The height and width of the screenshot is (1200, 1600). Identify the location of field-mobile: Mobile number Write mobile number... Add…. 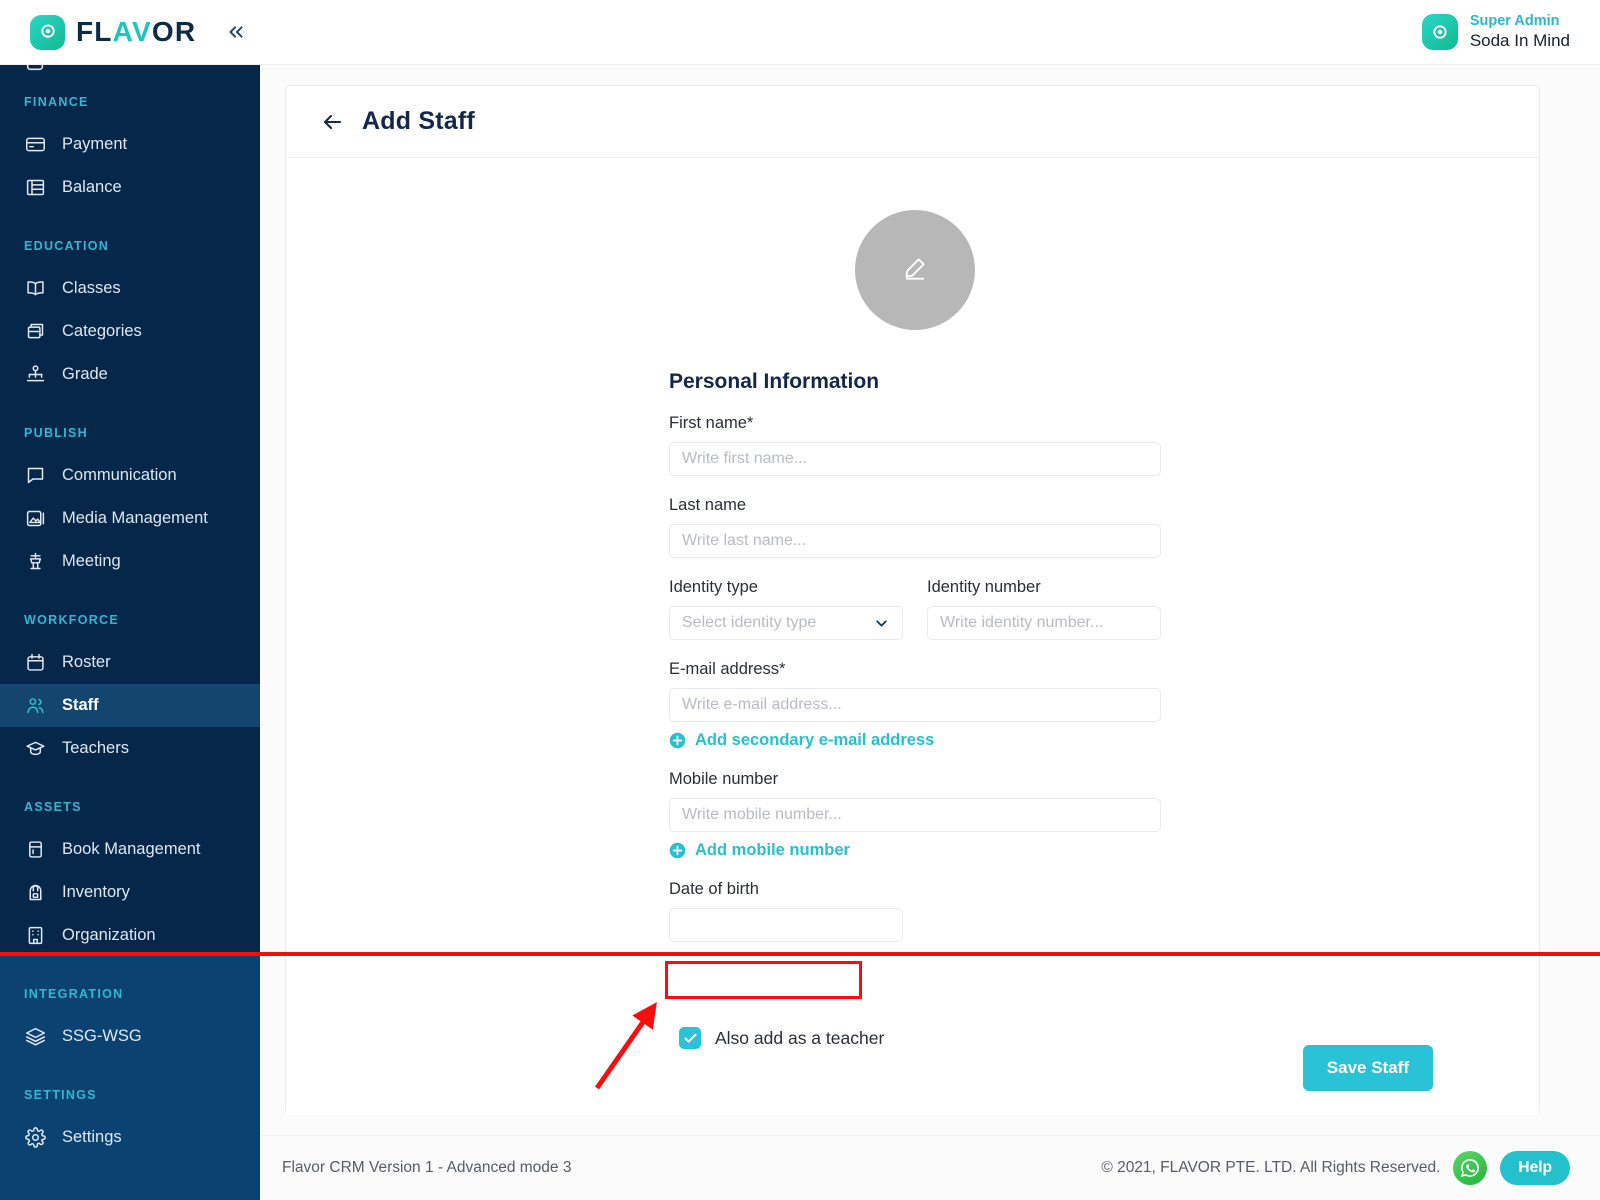
(915, 815).